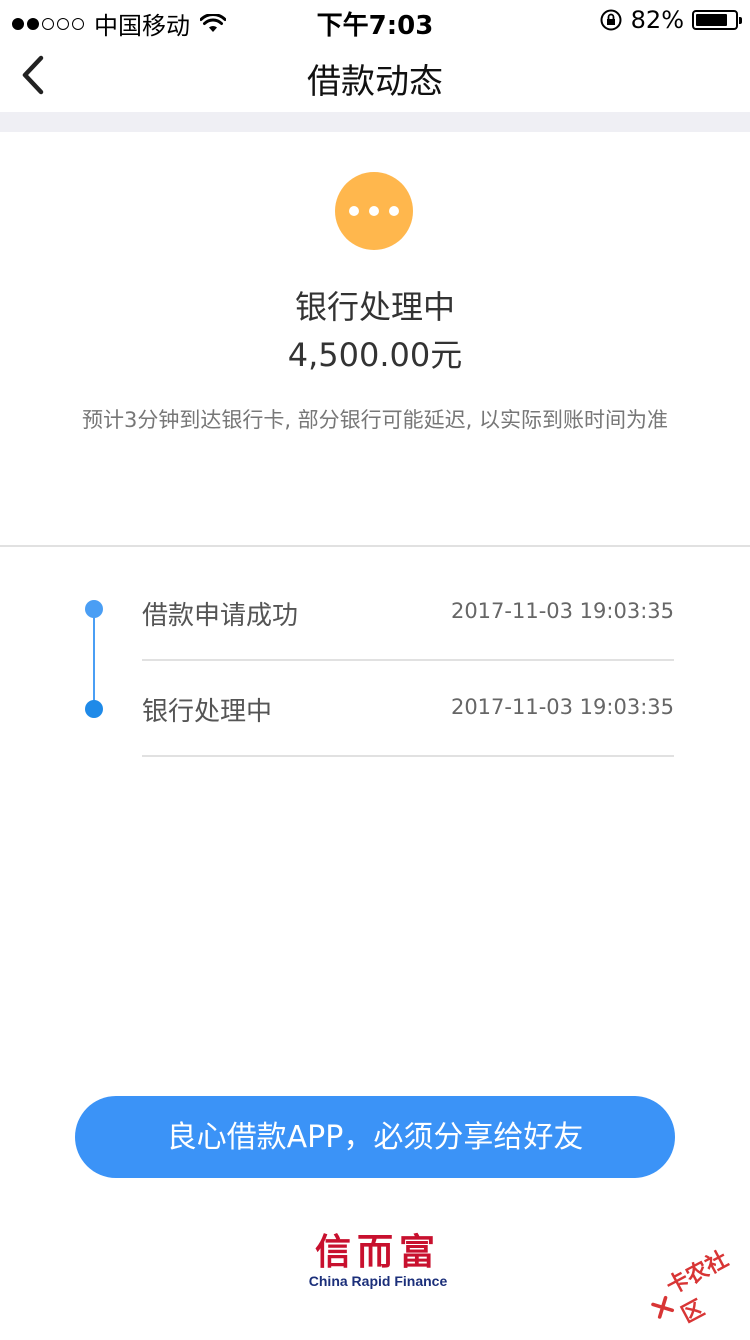 Image resolution: width=750 pixels, height=1340 pixels. Describe the element at coordinates (374, 211) in the screenshot. I see `more-dots-icon` at that location.